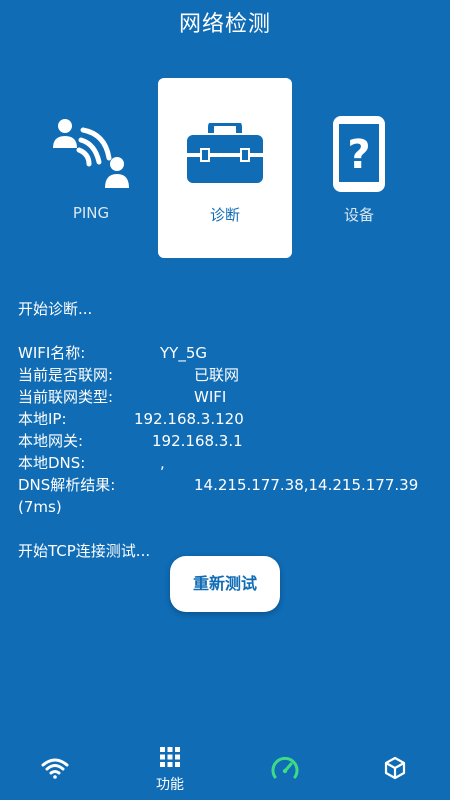  I want to click on nav-speed, so click(285, 770).